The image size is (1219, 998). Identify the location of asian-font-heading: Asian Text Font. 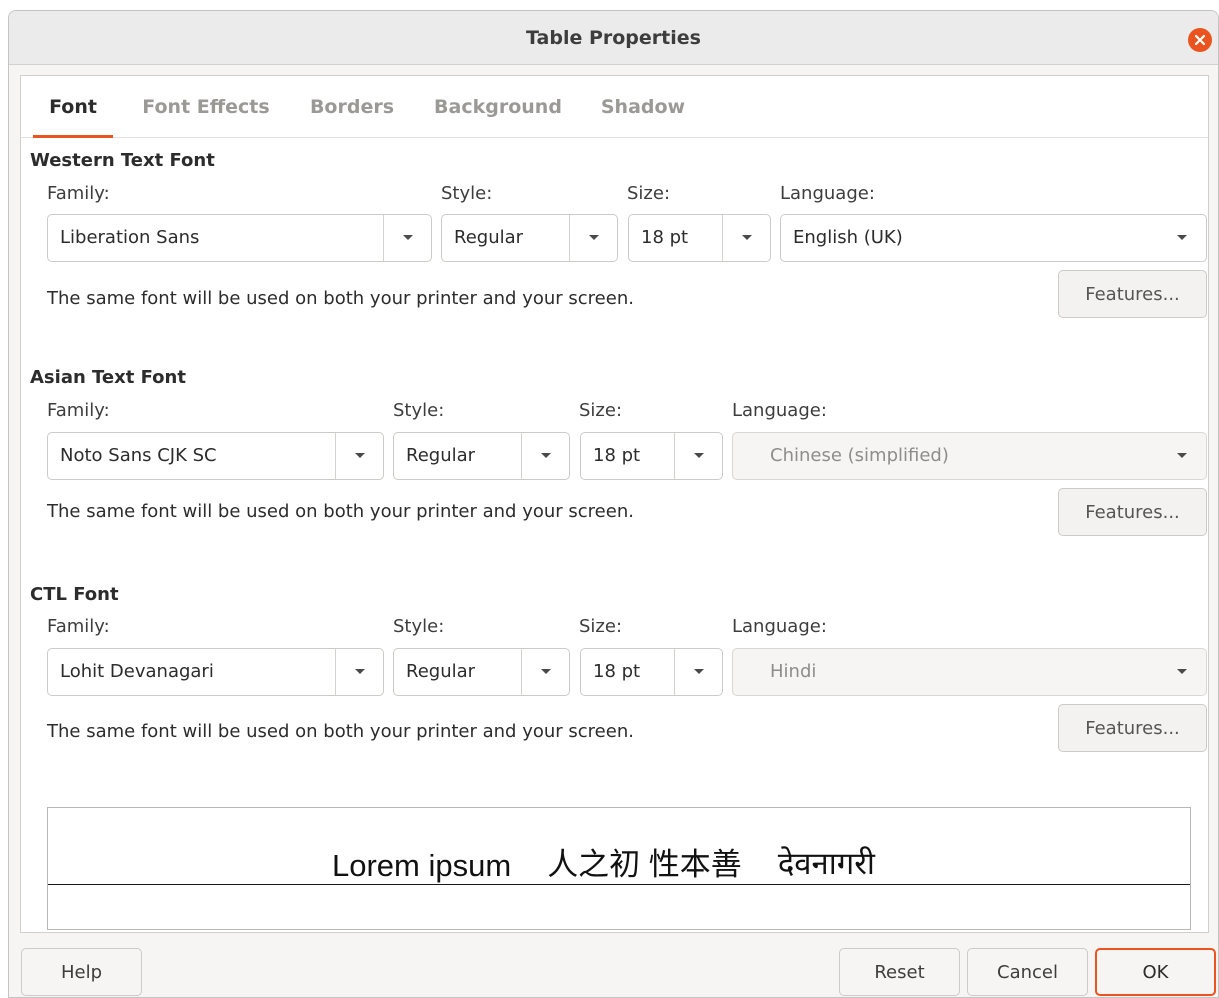
(108, 377).